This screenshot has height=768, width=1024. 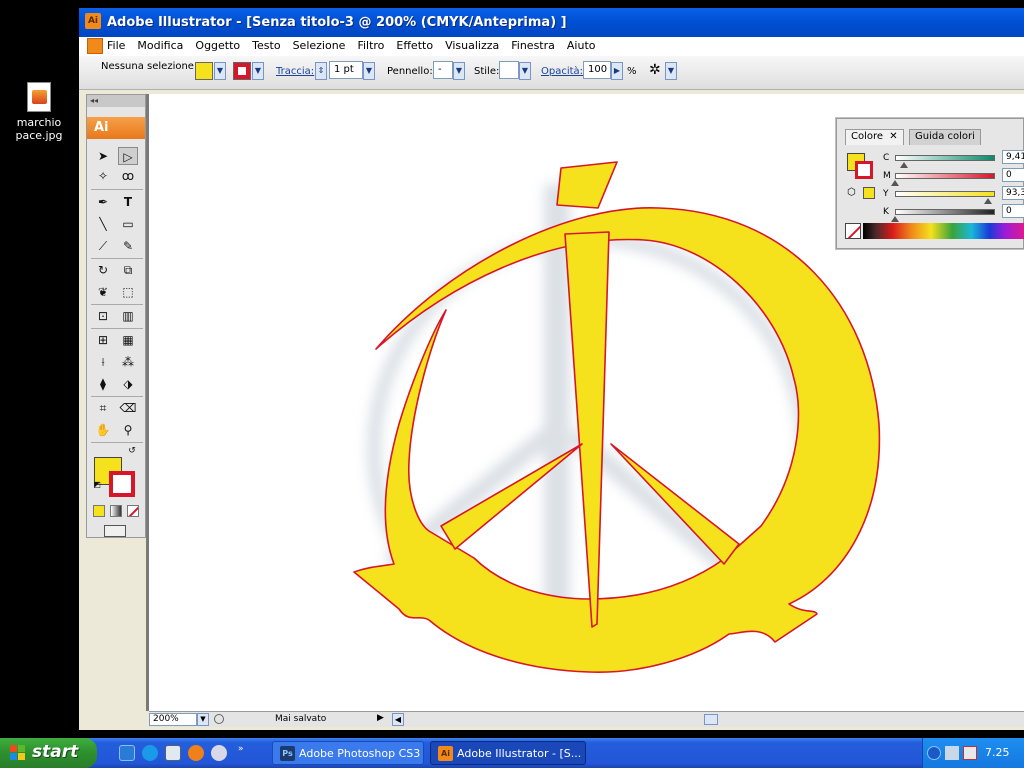 I want to click on selection-tool-icon: ➤, so click(x=103, y=156).